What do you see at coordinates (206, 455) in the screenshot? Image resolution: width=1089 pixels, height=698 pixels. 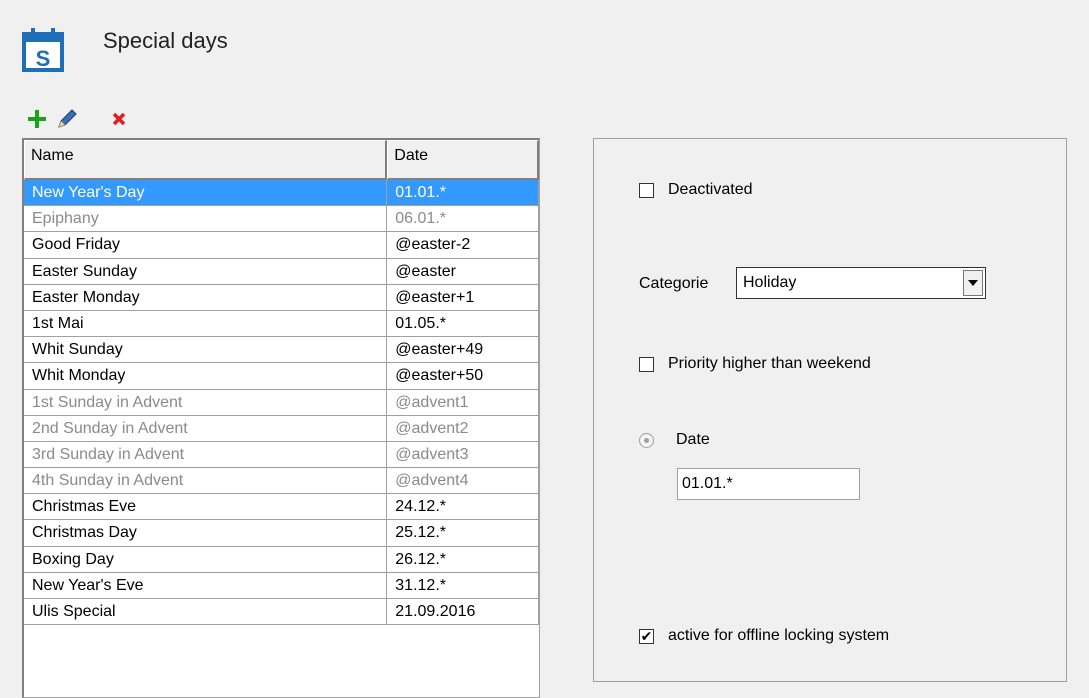 I see `list-item-name: 3rd Sunday in Advent` at bounding box center [206, 455].